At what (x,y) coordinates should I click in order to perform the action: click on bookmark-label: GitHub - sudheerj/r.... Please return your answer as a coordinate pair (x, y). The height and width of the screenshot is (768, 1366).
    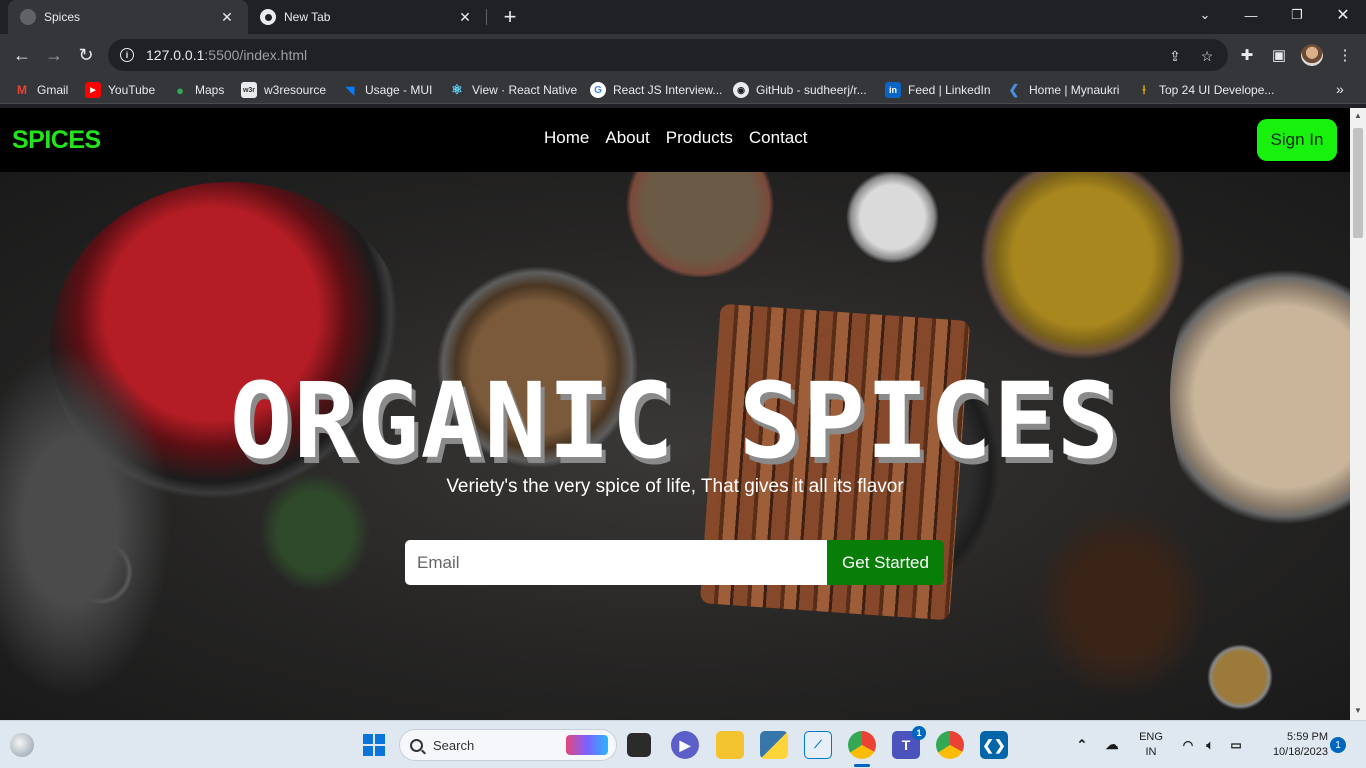
    Looking at the image, I should click on (811, 90).